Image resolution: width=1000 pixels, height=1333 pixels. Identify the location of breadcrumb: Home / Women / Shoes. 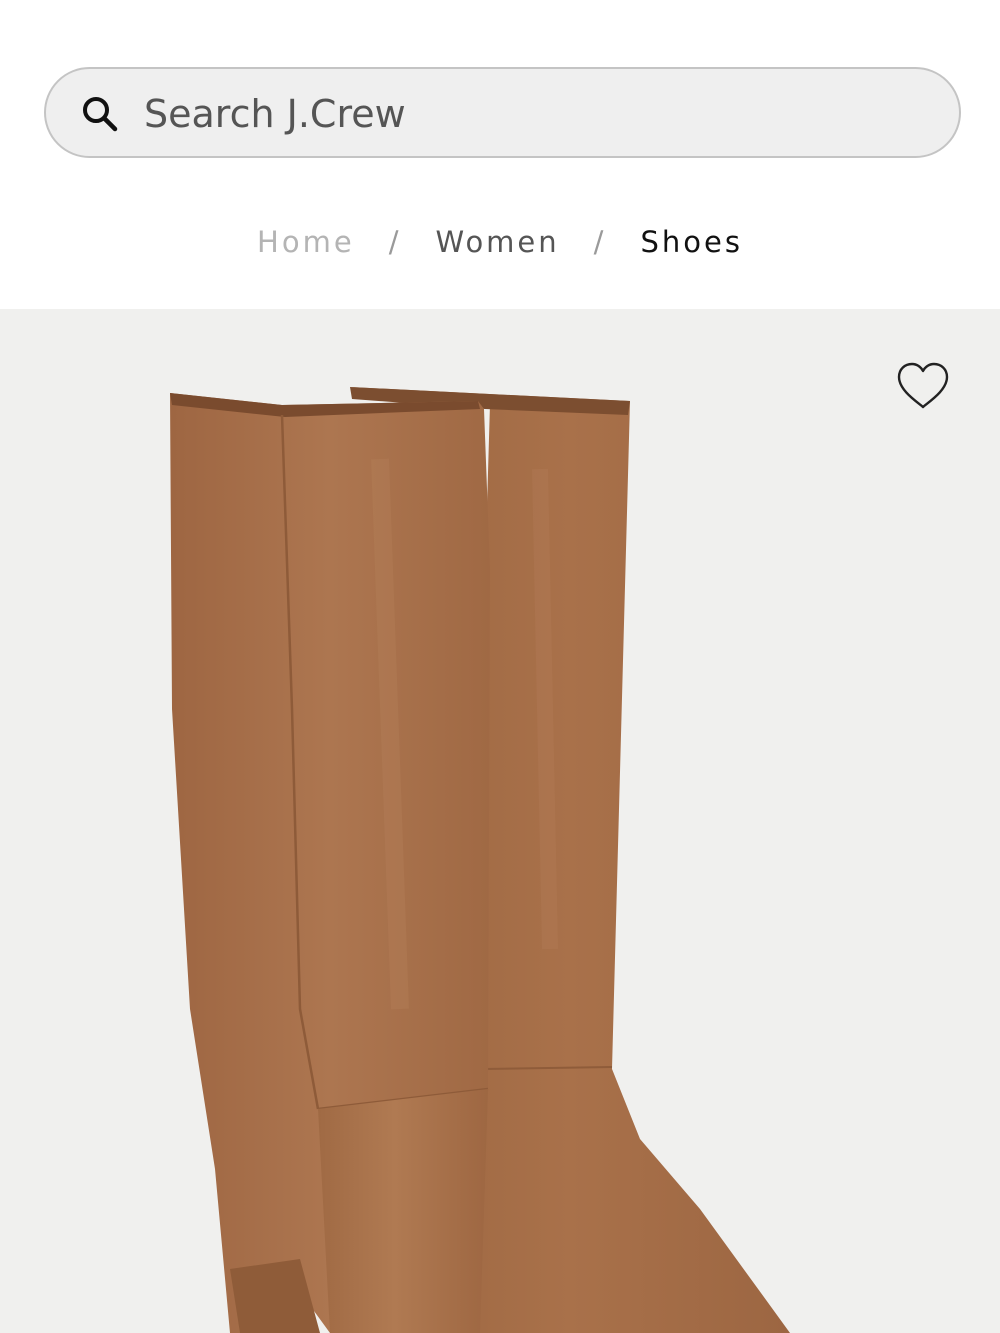
(500, 242).